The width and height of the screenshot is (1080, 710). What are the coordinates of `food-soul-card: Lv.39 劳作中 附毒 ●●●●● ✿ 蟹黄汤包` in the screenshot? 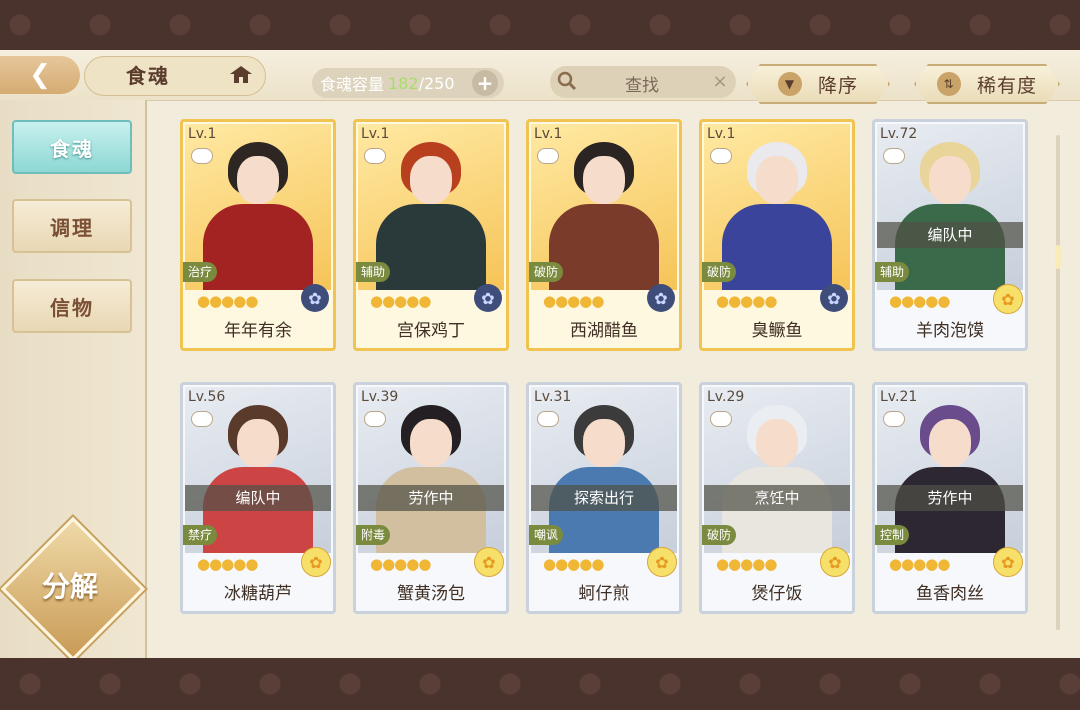 It's located at (431, 498).